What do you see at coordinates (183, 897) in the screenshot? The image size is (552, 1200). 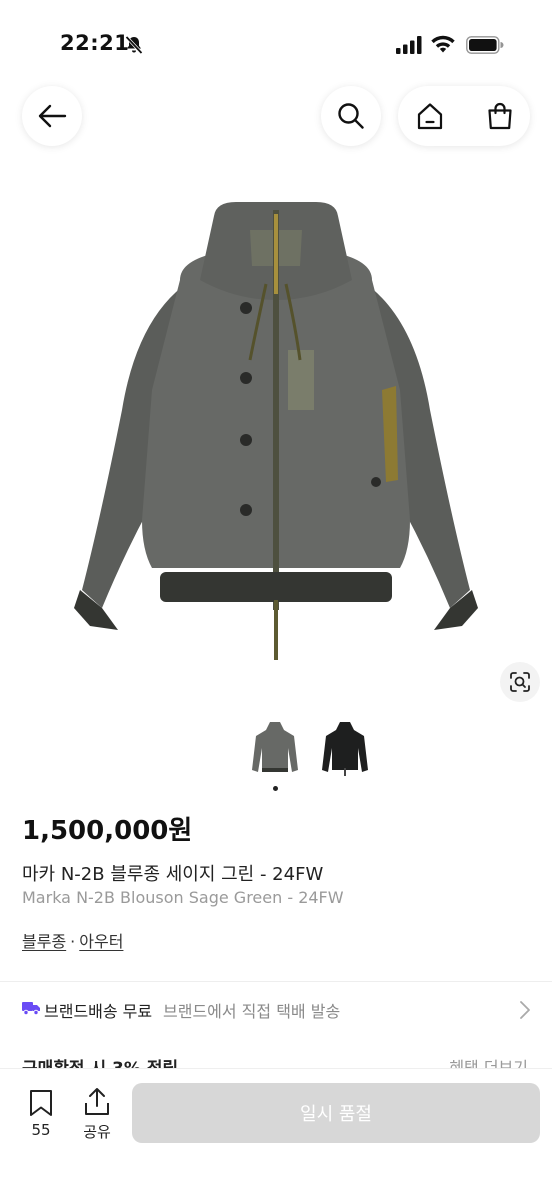 I see `product-title-english: Marka N-2B Blouson Sage Green - 24FW` at bounding box center [183, 897].